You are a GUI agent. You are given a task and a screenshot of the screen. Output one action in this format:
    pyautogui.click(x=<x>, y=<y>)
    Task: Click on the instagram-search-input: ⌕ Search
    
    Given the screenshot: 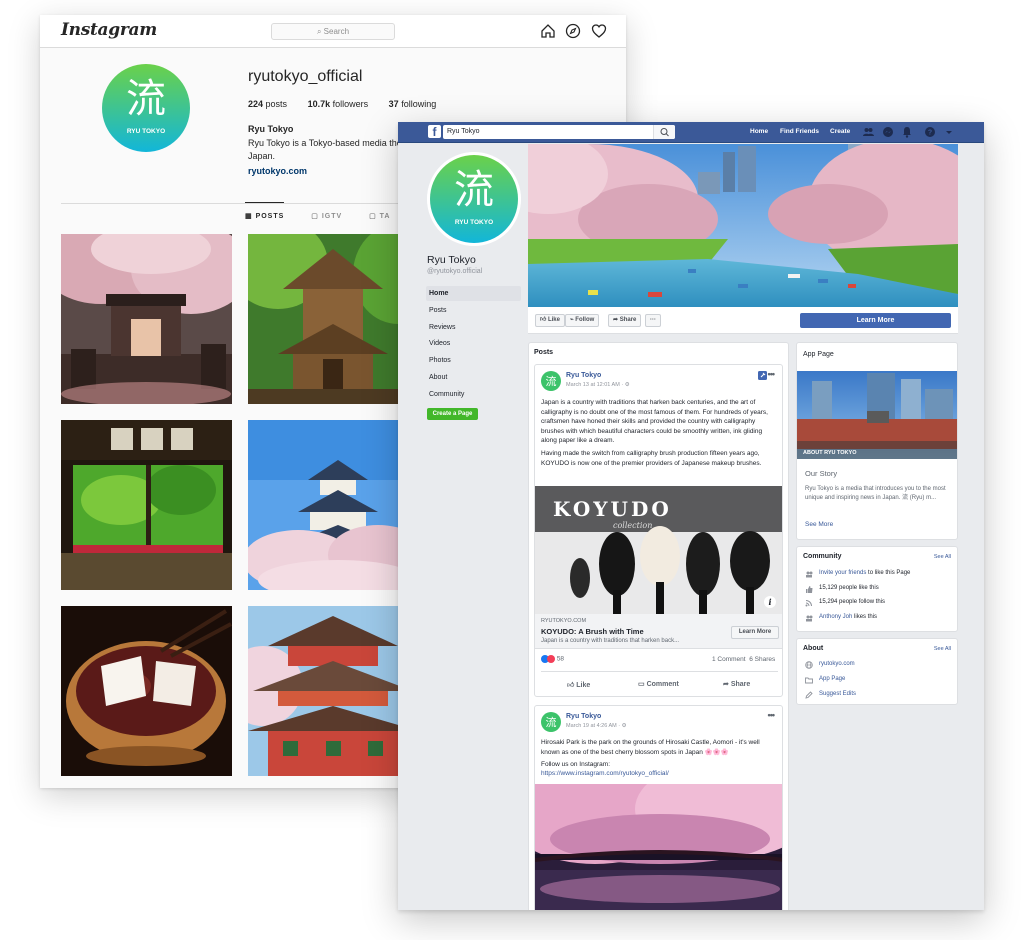 What is the action you would take?
    pyautogui.click(x=333, y=31)
    